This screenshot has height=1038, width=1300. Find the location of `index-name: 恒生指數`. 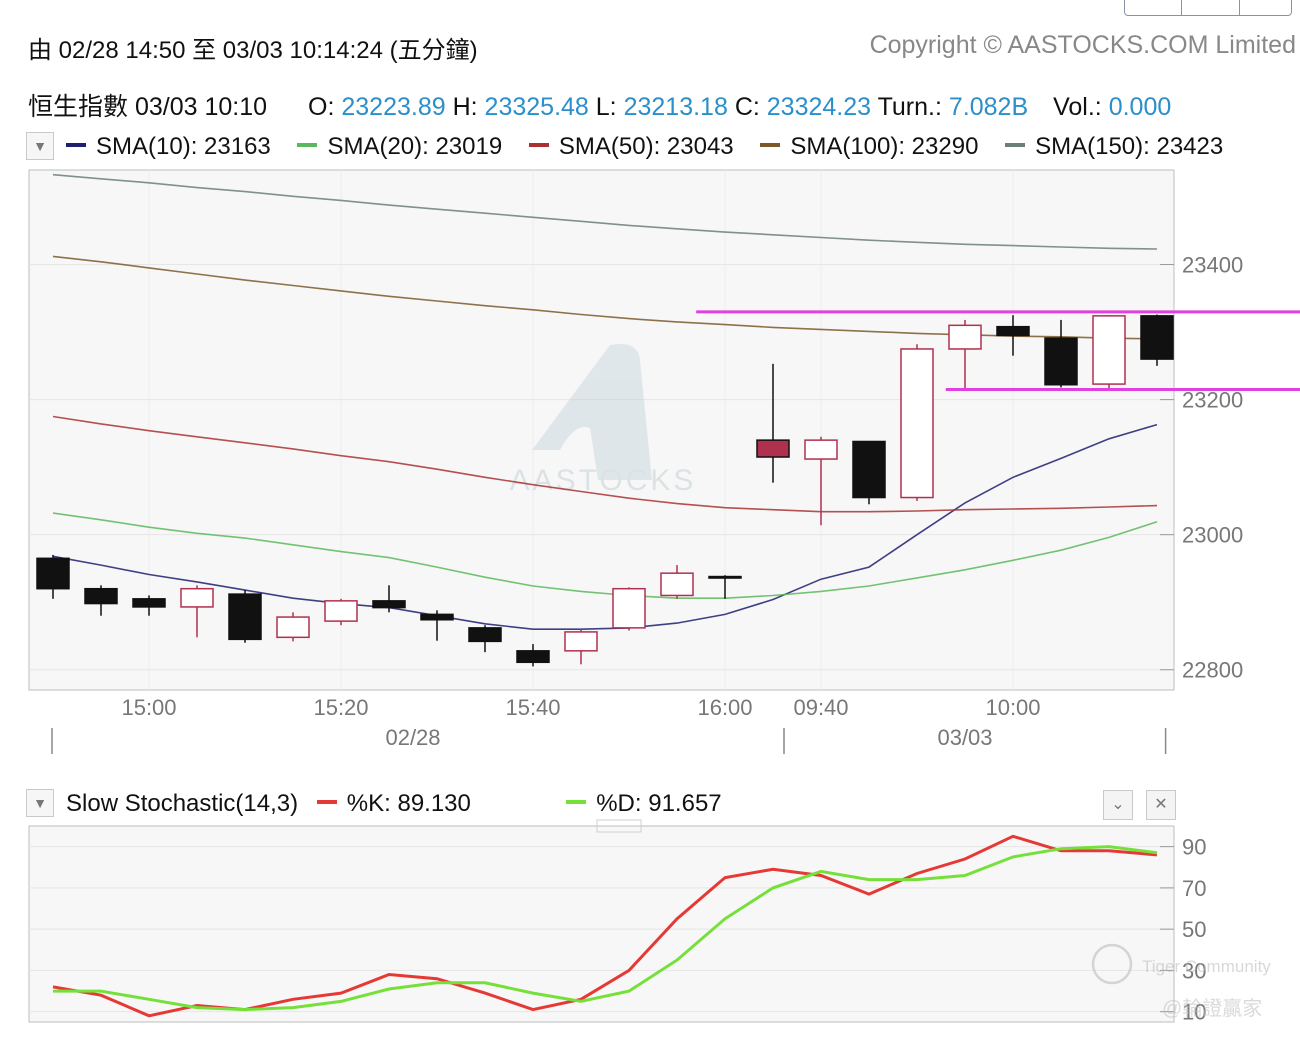

index-name: 恒生指數 is located at coordinates (78, 107).